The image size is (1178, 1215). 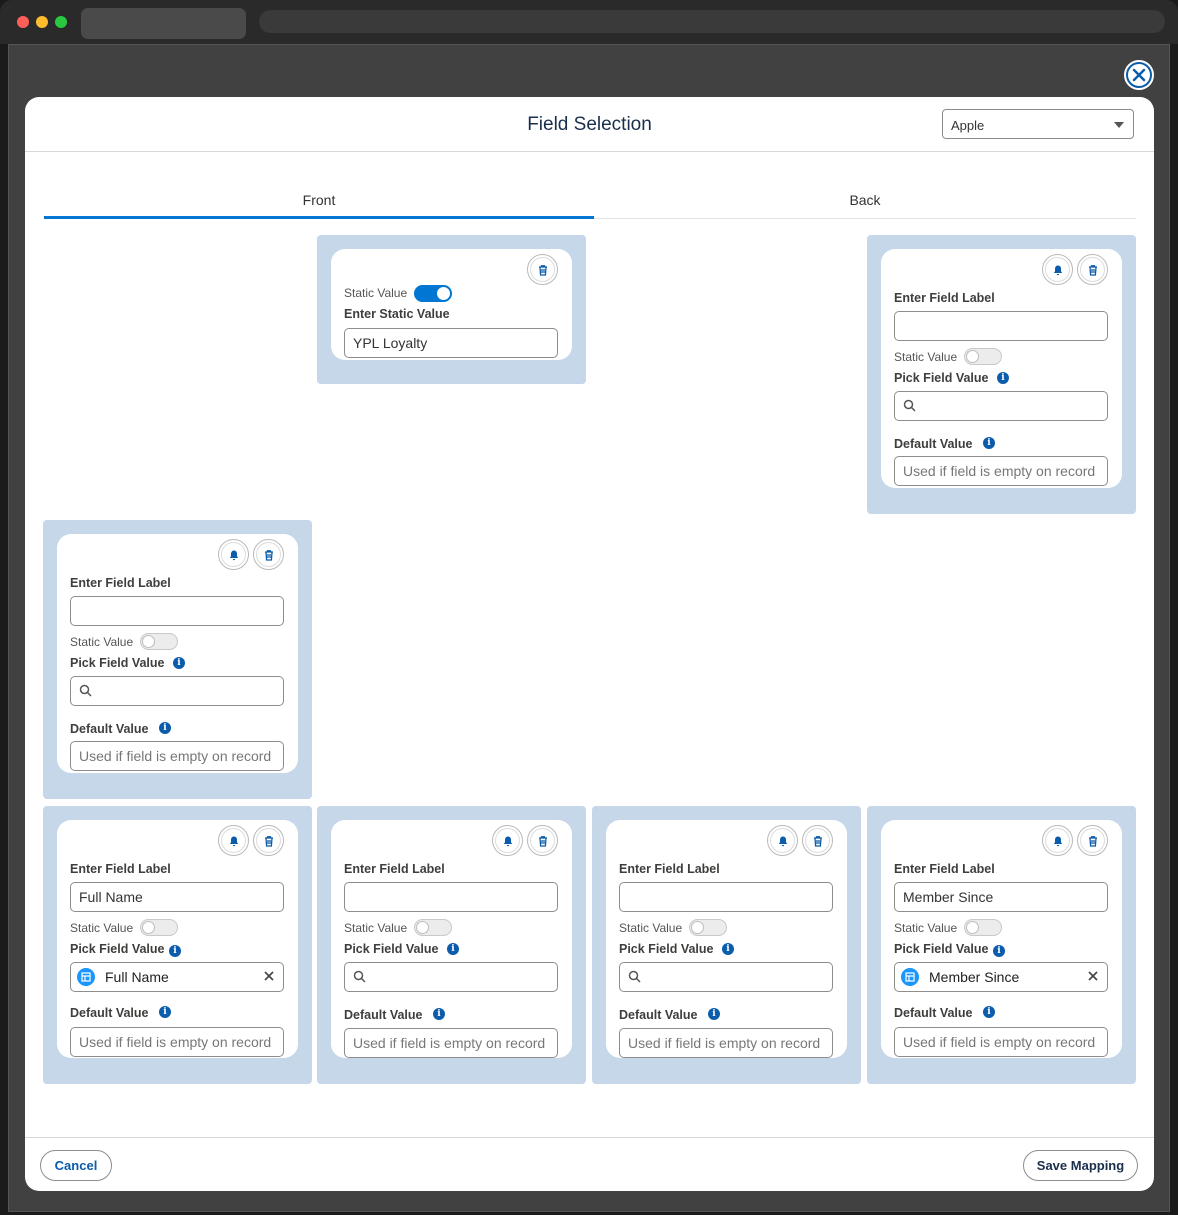 I want to click on record-combobox: Apple, so click(x=1038, y=124).